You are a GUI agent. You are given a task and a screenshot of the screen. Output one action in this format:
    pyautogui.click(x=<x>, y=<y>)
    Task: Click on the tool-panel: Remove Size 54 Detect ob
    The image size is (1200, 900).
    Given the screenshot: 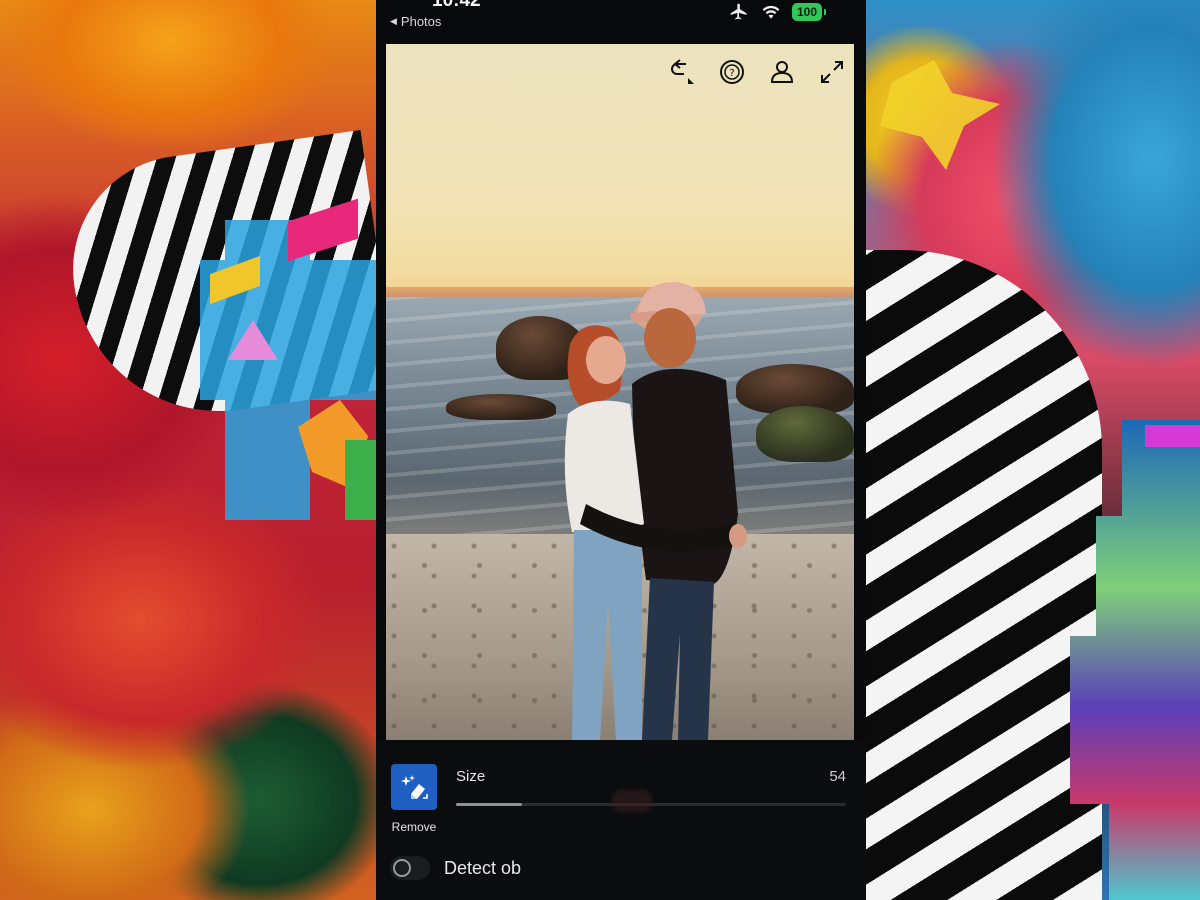 What is the action you would take?
    pyautogui.click(x=621, y=820)
    